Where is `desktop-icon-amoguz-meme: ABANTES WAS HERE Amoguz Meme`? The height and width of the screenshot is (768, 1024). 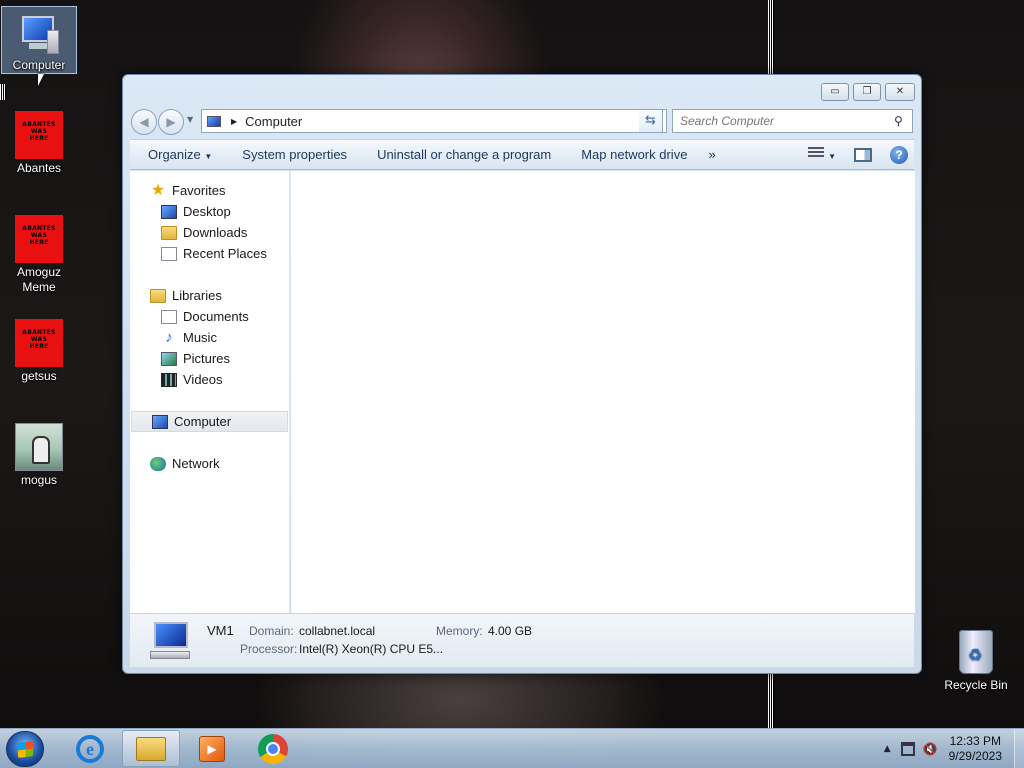
desktop-icon-amoguz-meme: ABANTES WAS HERE Amoguz Meme is located at coordinates (39, 253).